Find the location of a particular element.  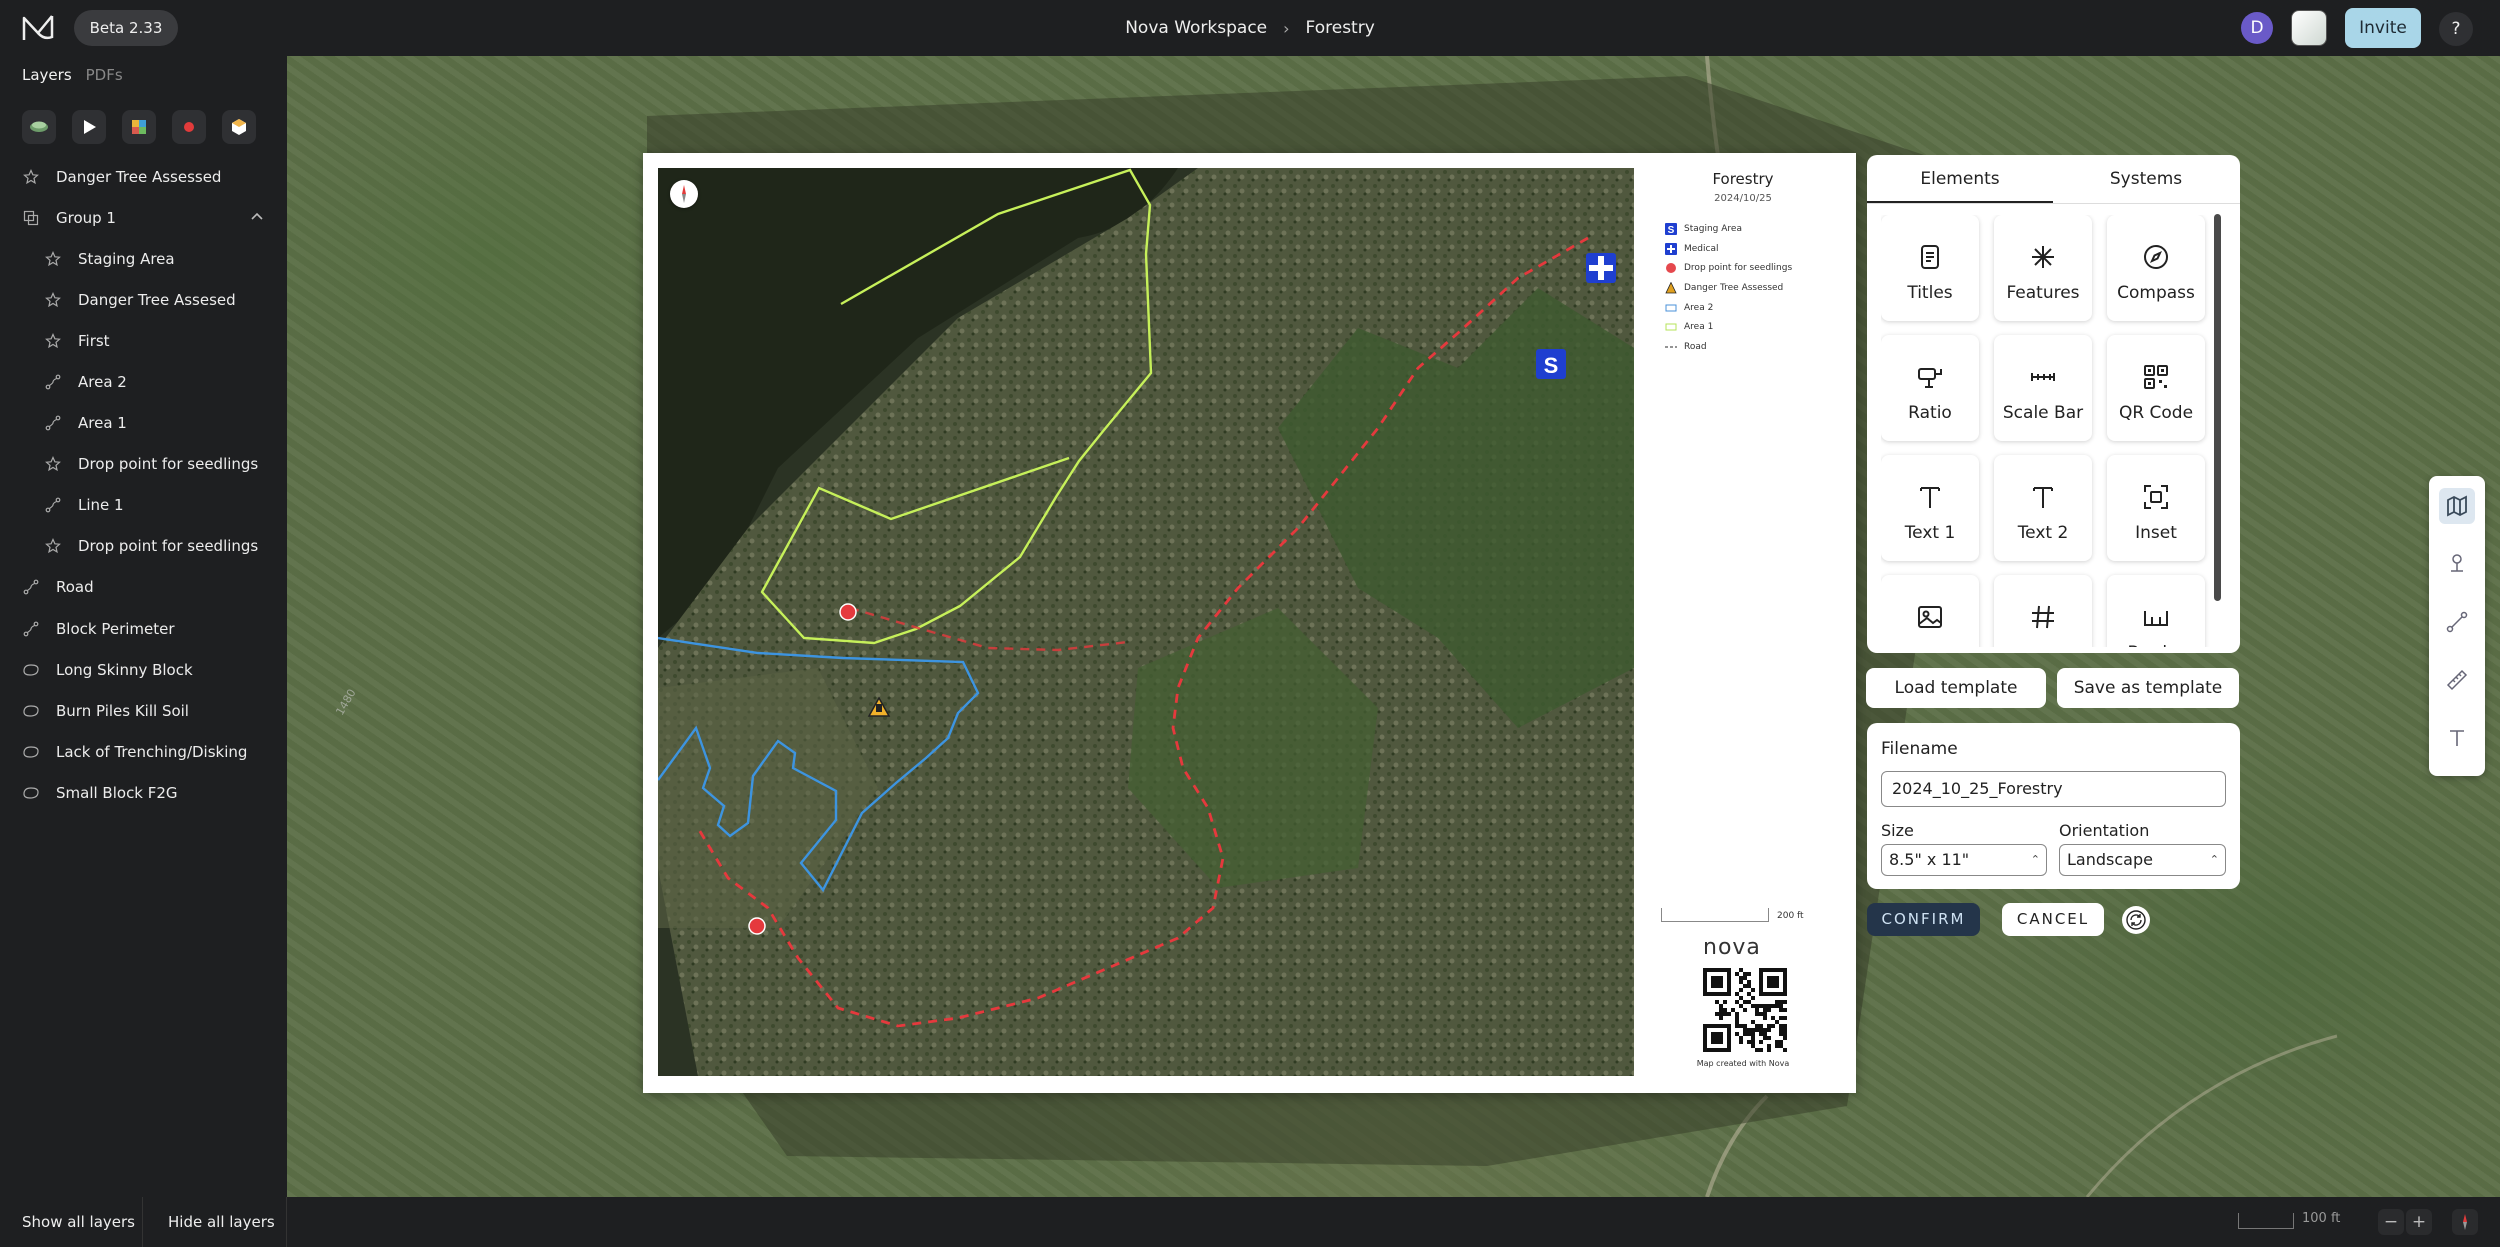

map-title: Forestry is located at coordinates (1743, 179).